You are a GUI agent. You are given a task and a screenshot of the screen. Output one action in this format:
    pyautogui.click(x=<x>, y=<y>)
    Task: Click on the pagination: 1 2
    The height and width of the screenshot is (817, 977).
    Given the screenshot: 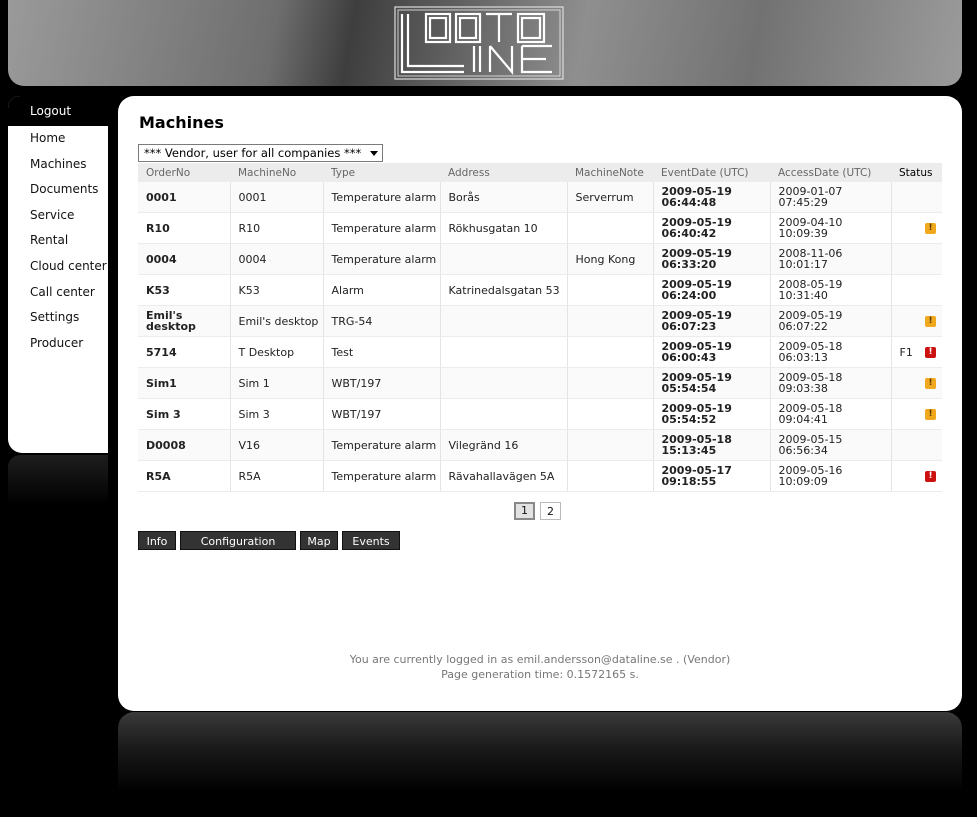 What is the action you would take?
    pyautogui.click(x=537, y=511)
    